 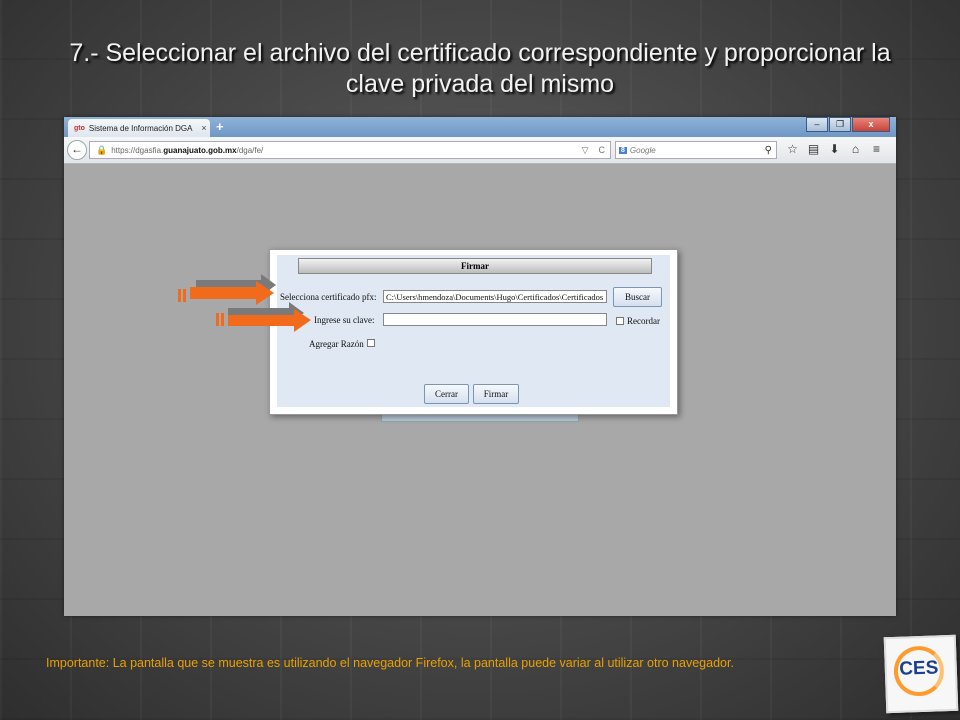 I want to click on tab-bar: gto Sistema de Información DGA × + – ❐ x, so click(x=480, y=127).